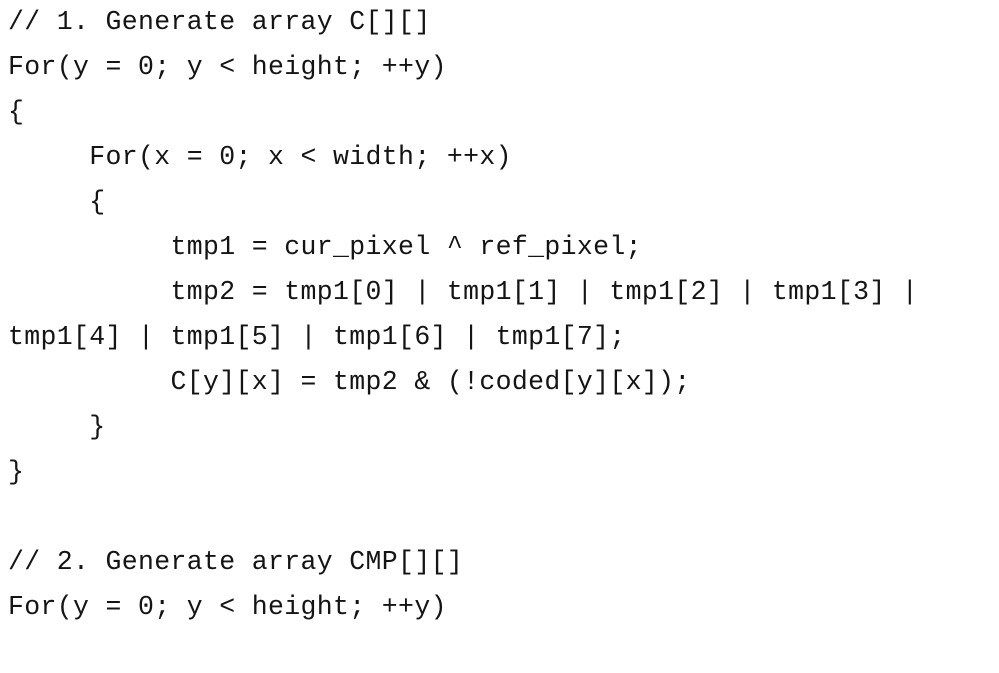  Describe the element at coordinates (227, 607) in the screenshot. I see `code-line-for-y-loop-header-second: For(y = 0; y < height; ++y)` at that location.